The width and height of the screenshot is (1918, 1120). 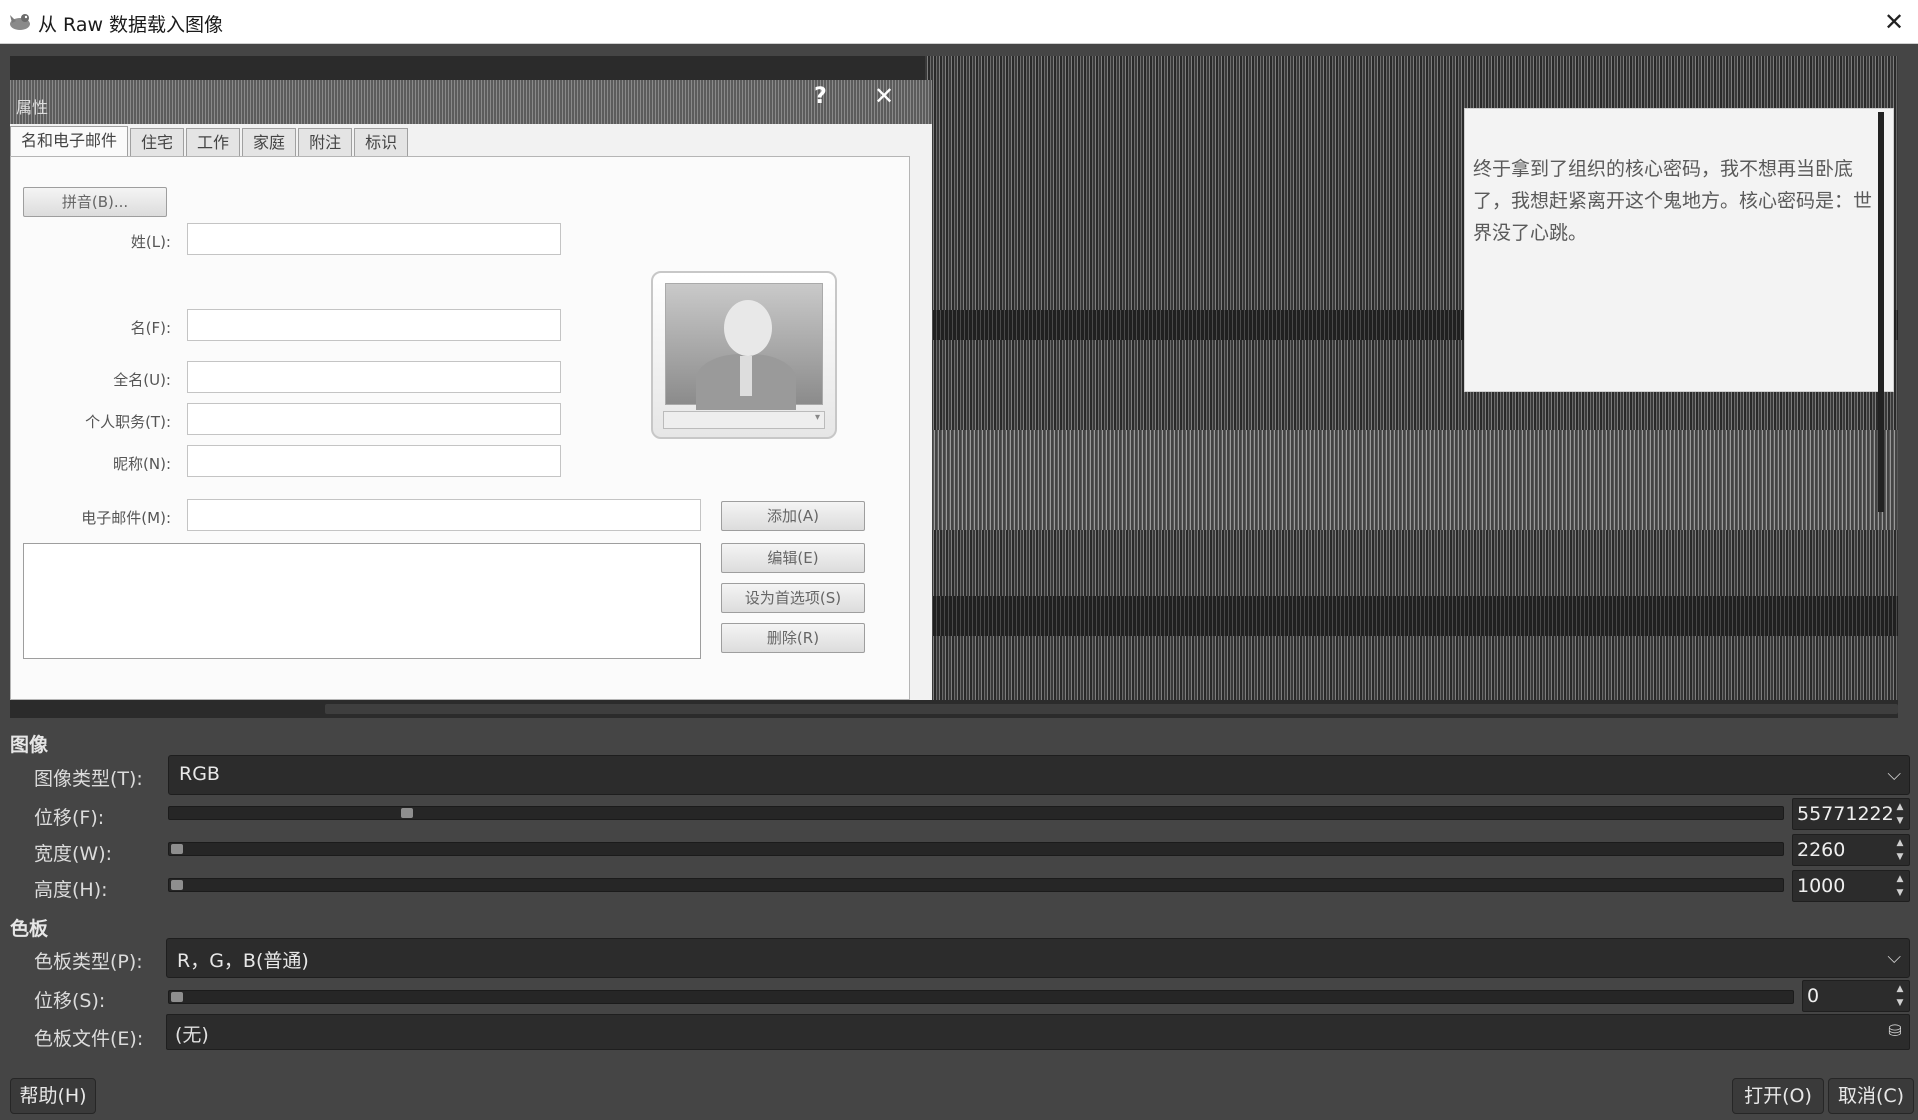 I want to click on palette-offset-spinbox: 0 ▲ ▼, so click(x=1856, y=996).